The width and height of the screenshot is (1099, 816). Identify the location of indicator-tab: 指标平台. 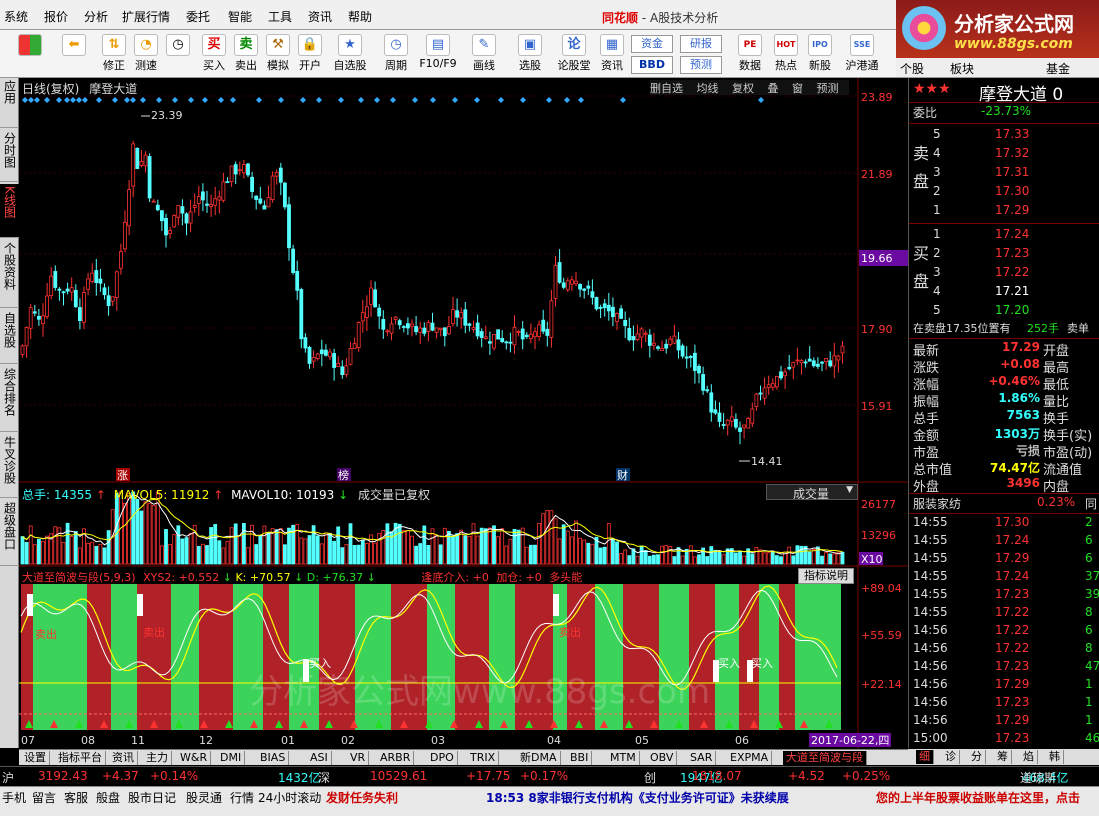
(80, 758).